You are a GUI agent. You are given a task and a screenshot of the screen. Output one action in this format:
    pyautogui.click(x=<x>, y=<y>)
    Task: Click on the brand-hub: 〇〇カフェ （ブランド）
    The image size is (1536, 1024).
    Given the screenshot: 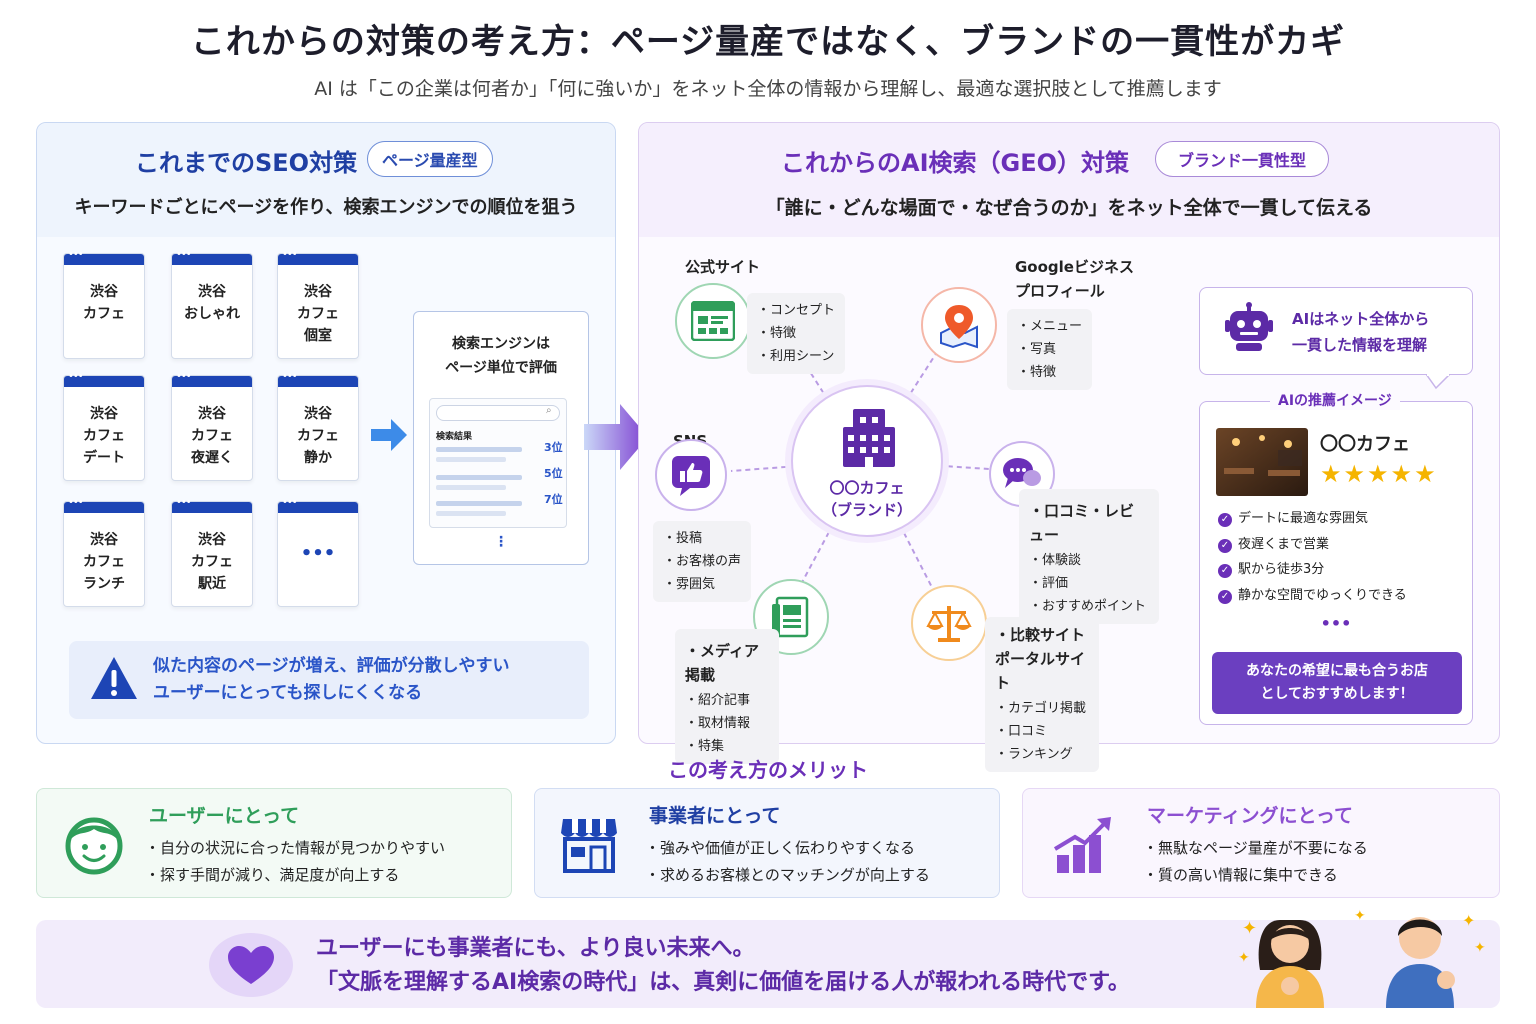 What is the action you would take?
    pyautogui.click(x=867, y=461)
    